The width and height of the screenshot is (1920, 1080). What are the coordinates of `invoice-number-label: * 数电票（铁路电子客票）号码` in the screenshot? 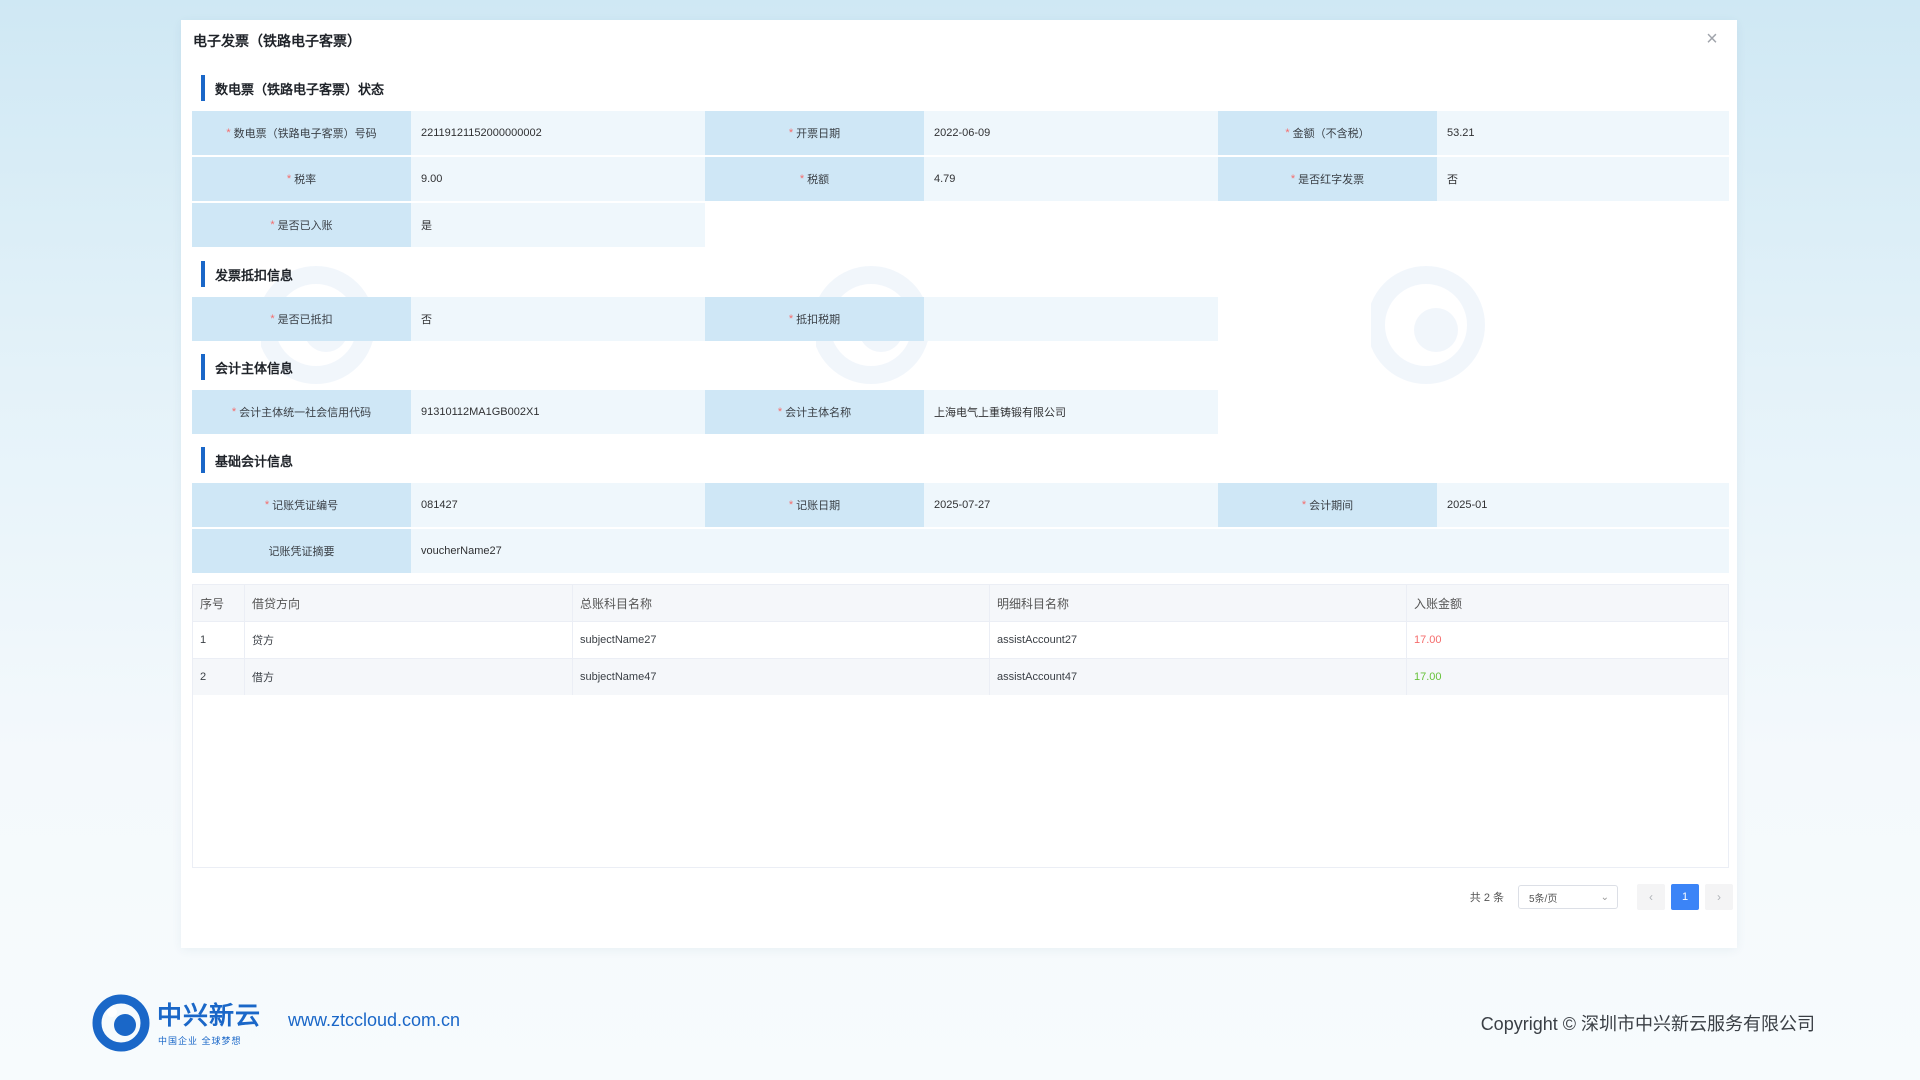 It's located at (301, 133).